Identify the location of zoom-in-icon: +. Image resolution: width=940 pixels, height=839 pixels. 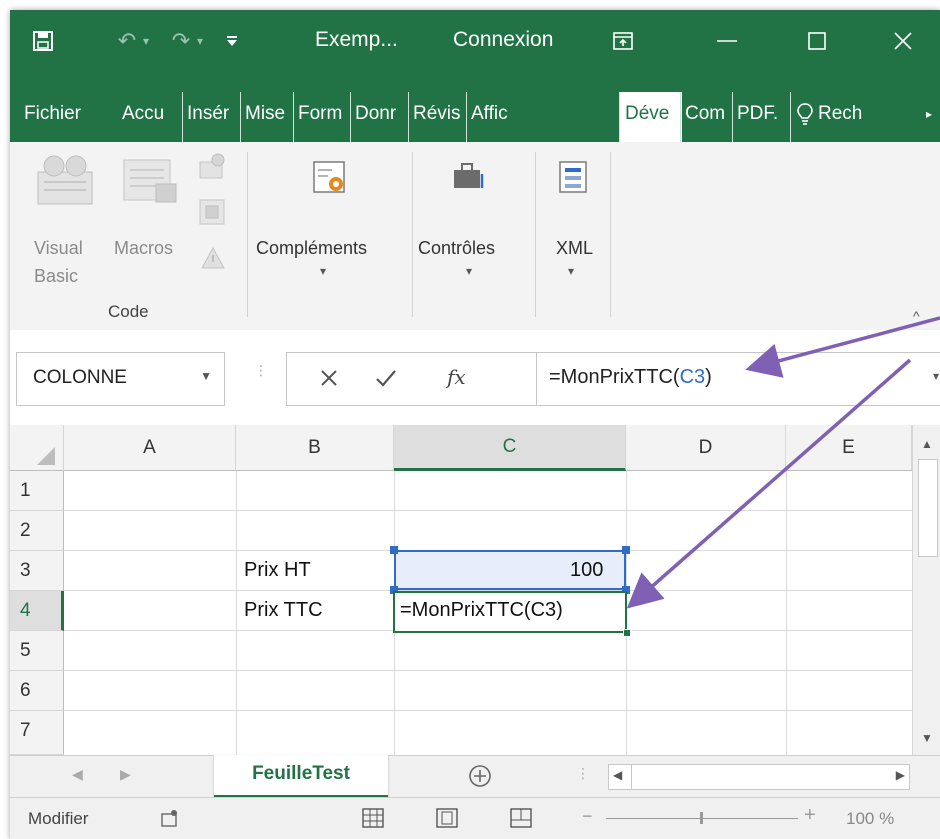
(810, 815).